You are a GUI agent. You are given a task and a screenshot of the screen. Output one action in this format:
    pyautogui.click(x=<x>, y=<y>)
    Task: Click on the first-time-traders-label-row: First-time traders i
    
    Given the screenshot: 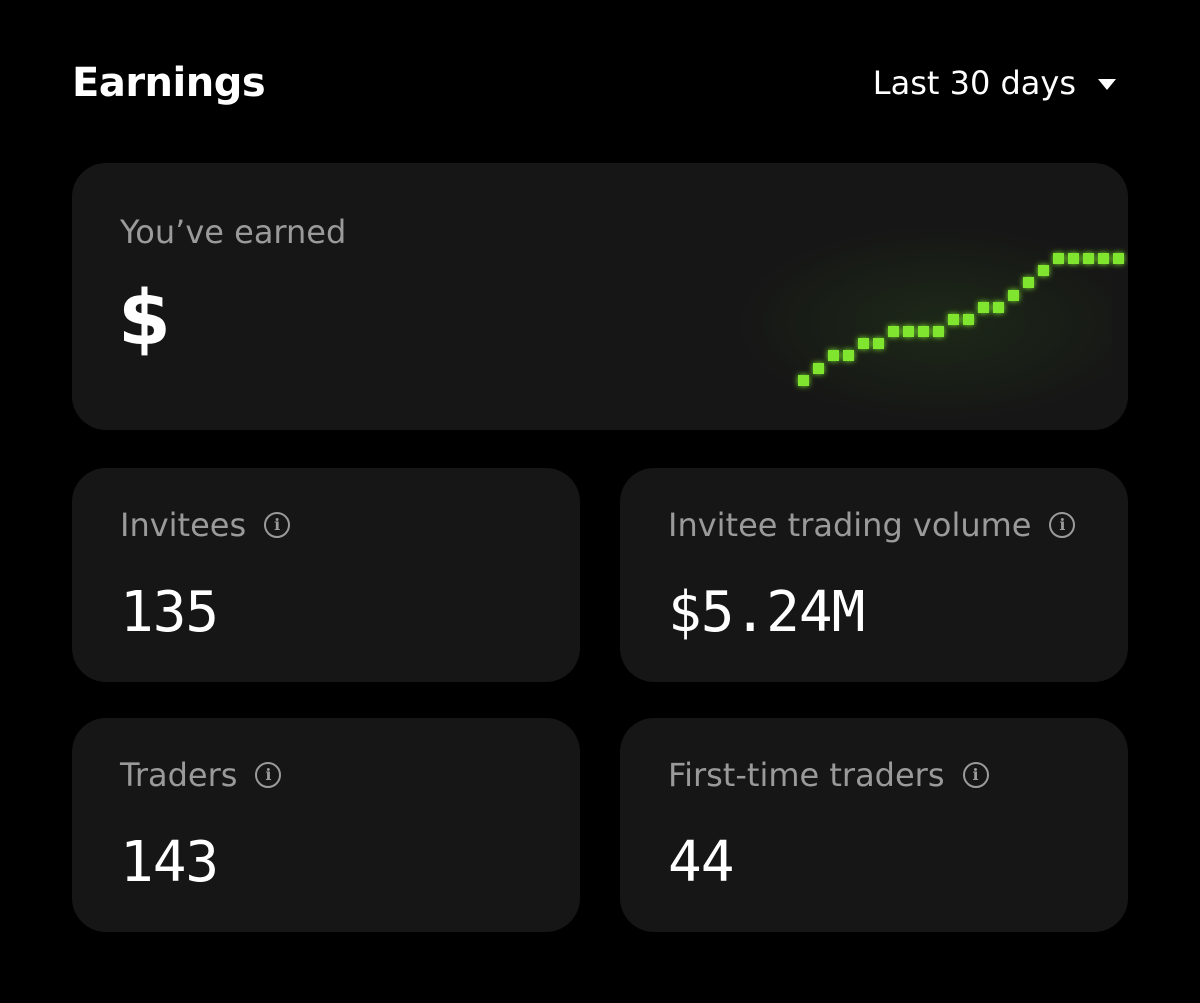 What is the action you would take?
    pyautogui.click(x=828, y=775)
    